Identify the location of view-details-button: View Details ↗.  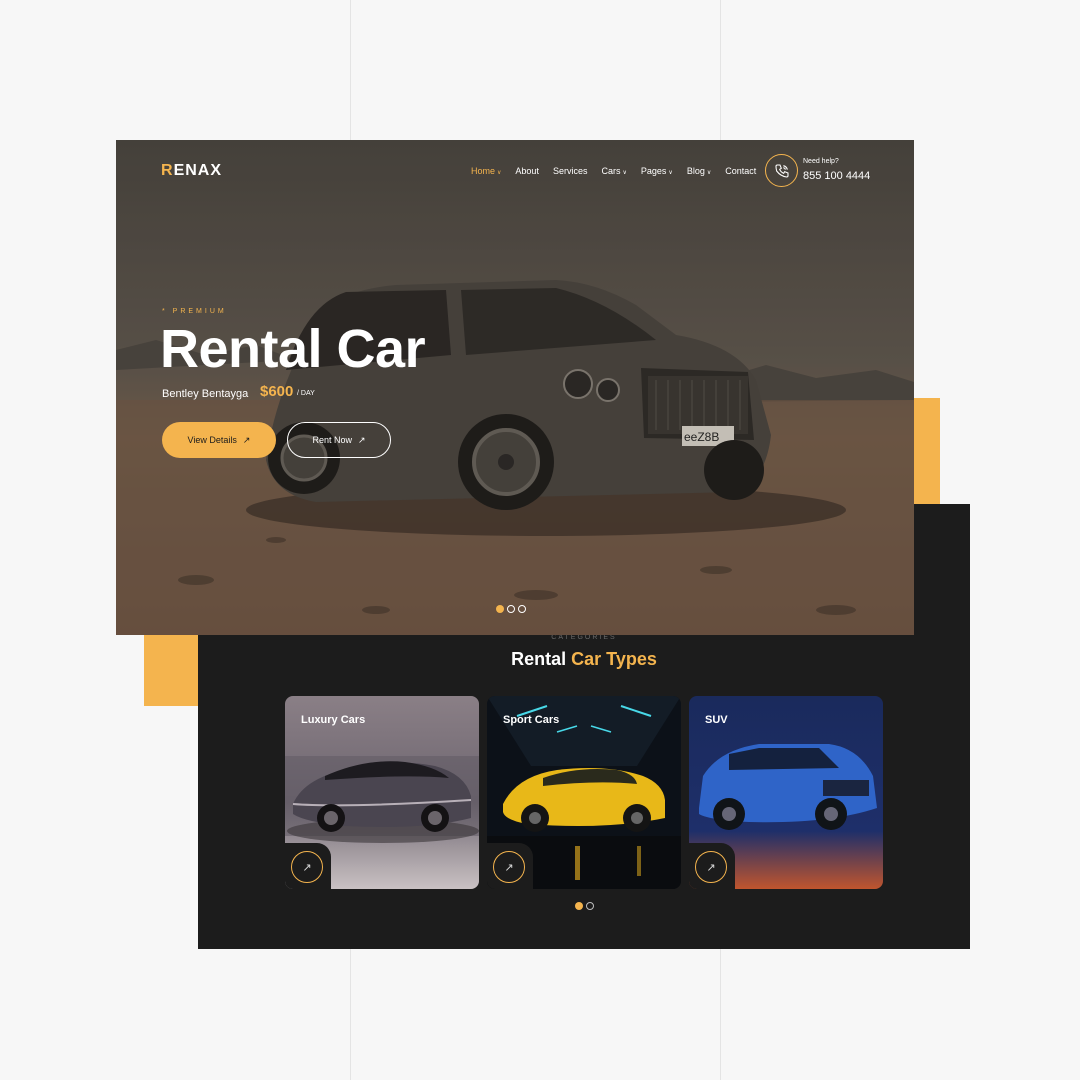
(219, 440).